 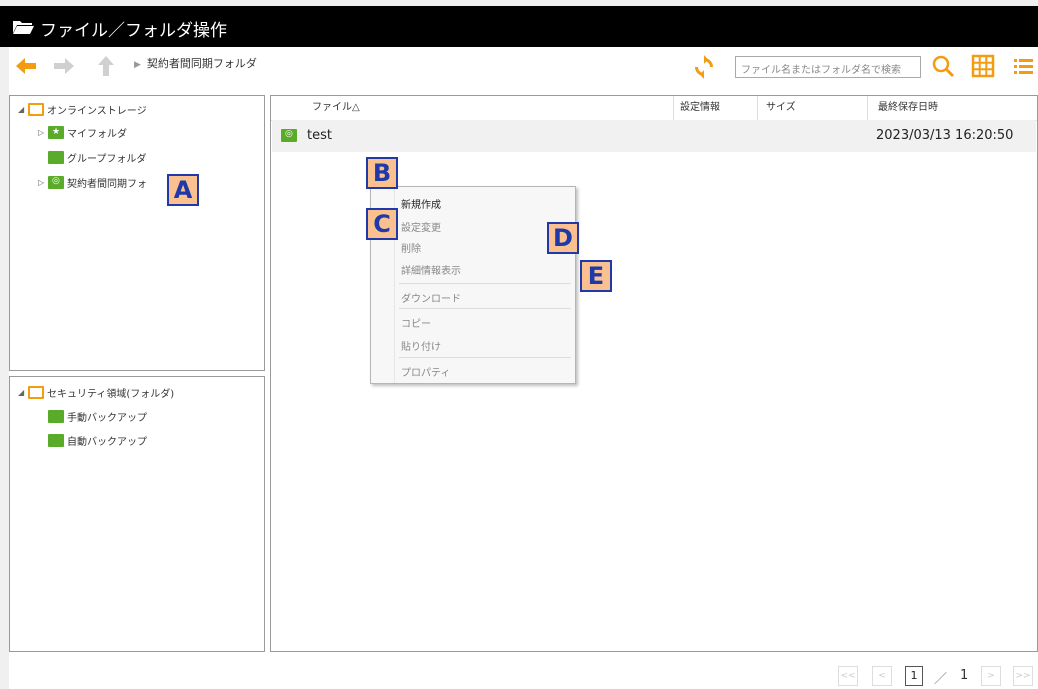 I want to click on file-row: ◎ test 2023/03/13 16:20:50, so click(x=654, y=136).